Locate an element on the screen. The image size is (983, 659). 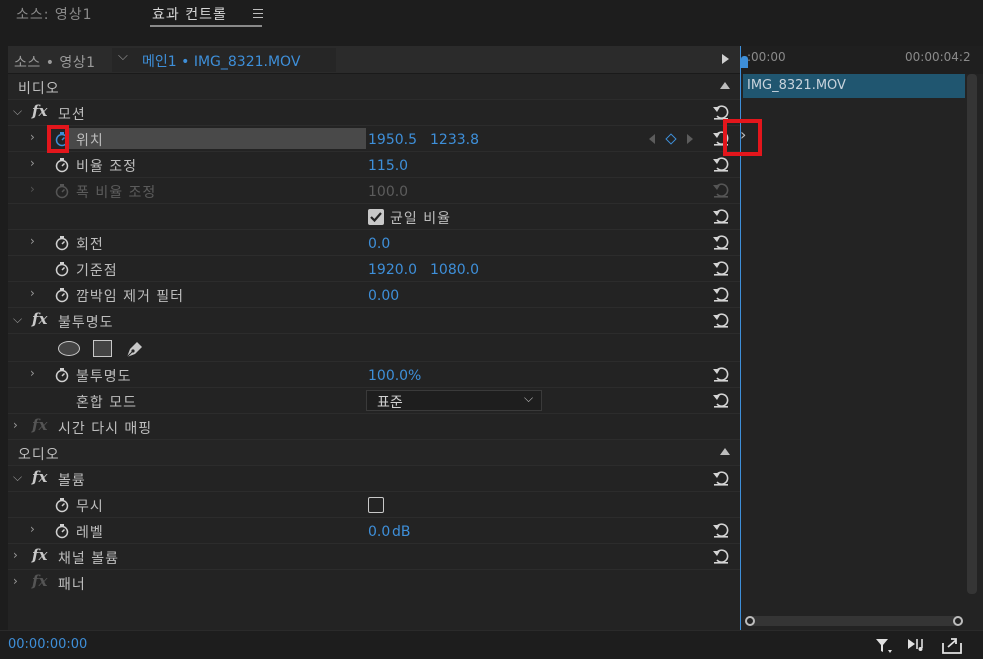
blend-mode-label: 혼합 모드 is located at coordinates (106, 403).